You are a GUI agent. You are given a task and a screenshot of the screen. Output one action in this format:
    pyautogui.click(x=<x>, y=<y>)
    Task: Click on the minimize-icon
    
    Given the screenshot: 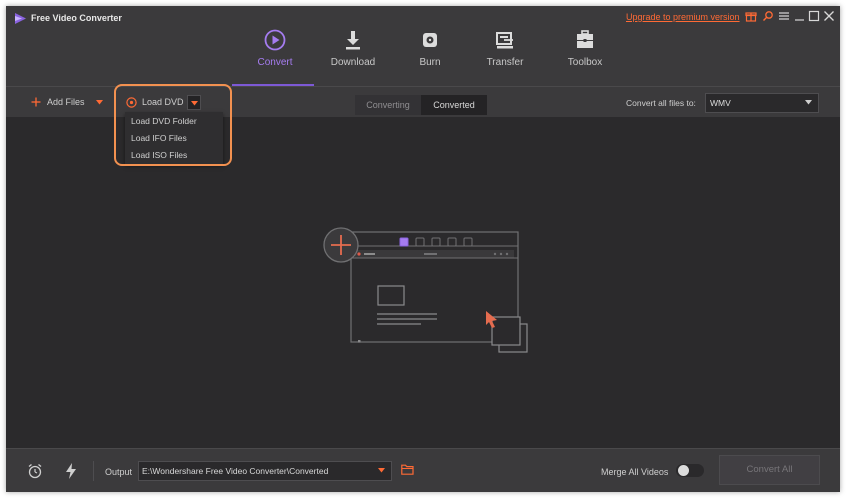 What is the action you would take?
    pyautogui.click(x=800, y=16)
    